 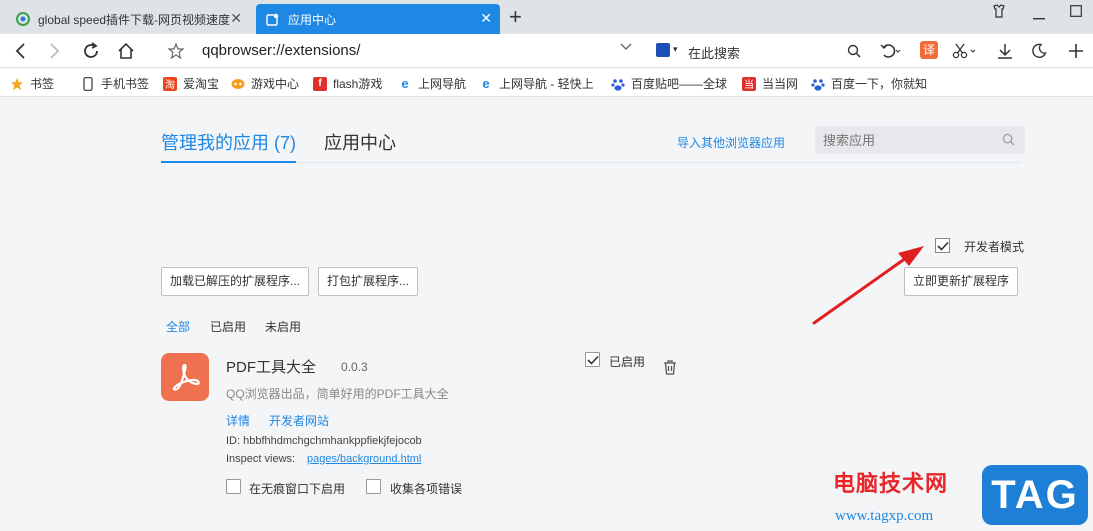 What do you see at coordinates (884, 516) in the screenshot?
I see `watermark-url: www.tagxp.com` at bounding box center [884, 516].